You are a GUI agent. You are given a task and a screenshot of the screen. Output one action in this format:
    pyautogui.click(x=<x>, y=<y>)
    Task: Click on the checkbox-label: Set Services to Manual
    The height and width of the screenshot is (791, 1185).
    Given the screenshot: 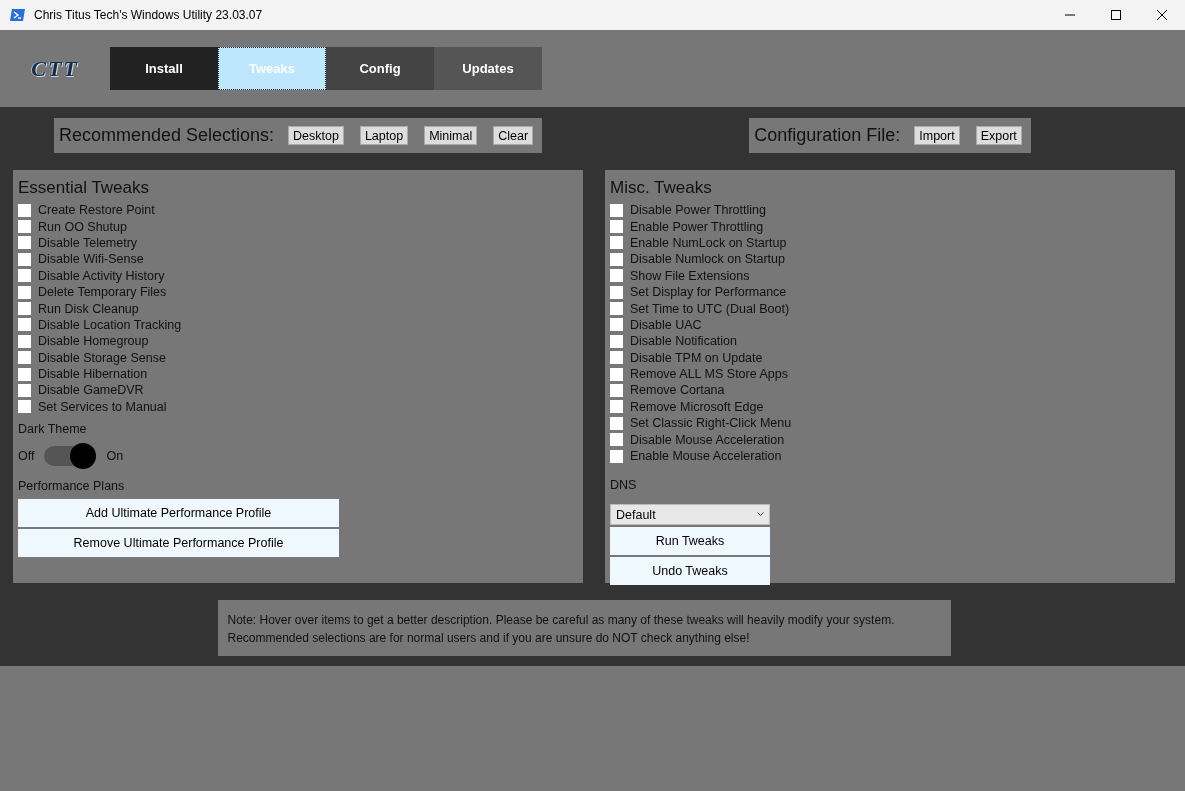 What is the action you would take?
    pyautogui.click(x=102, y=406)
    